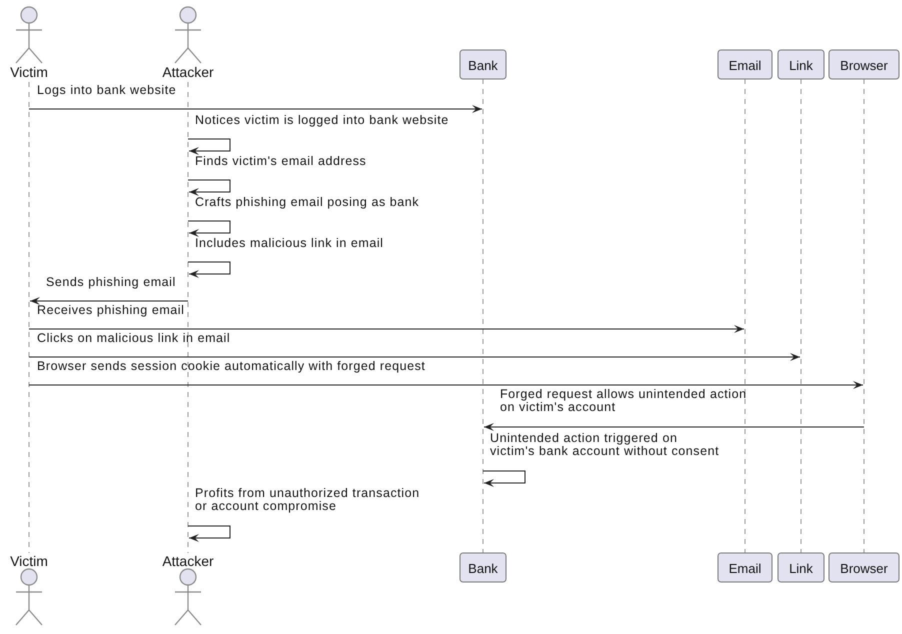 Image resolution: width=902 pixels, height=634 pixels. I want to click on message-label: Finds victim's email address, so click(280, 161).